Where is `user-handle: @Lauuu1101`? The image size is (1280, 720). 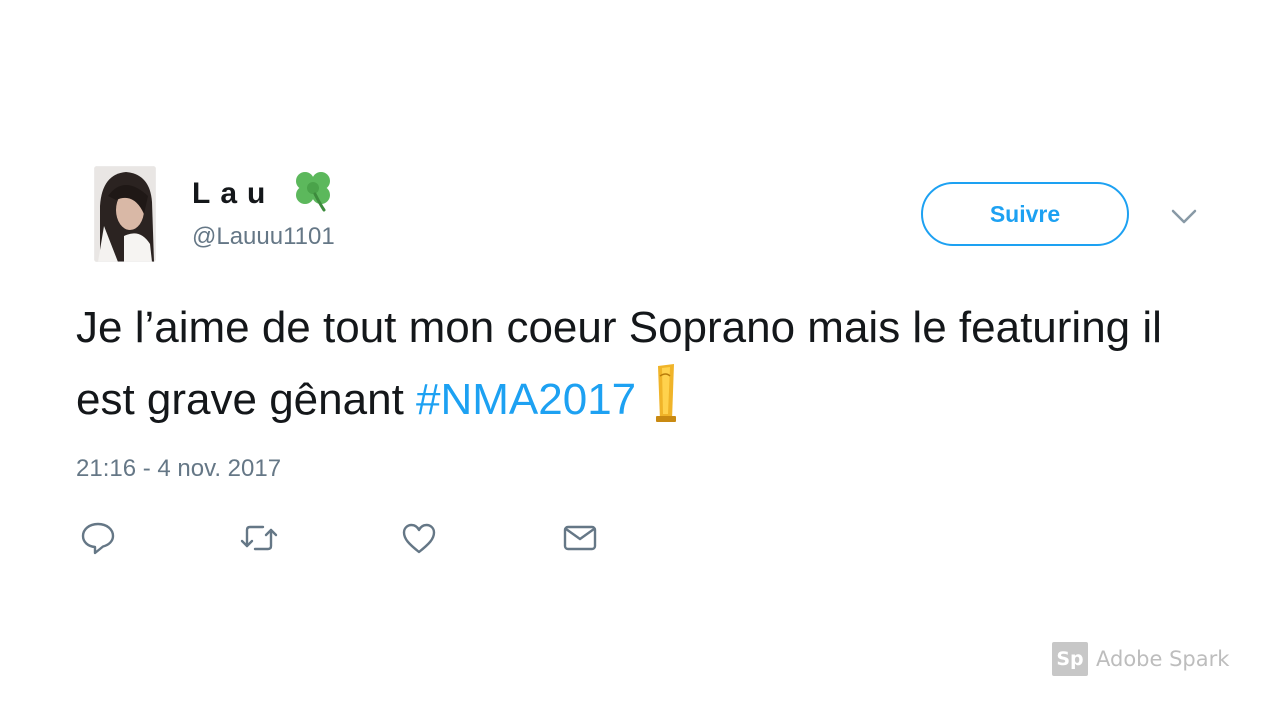
user-handle: @Lauuu1101 is located at coordinates (263, 237).